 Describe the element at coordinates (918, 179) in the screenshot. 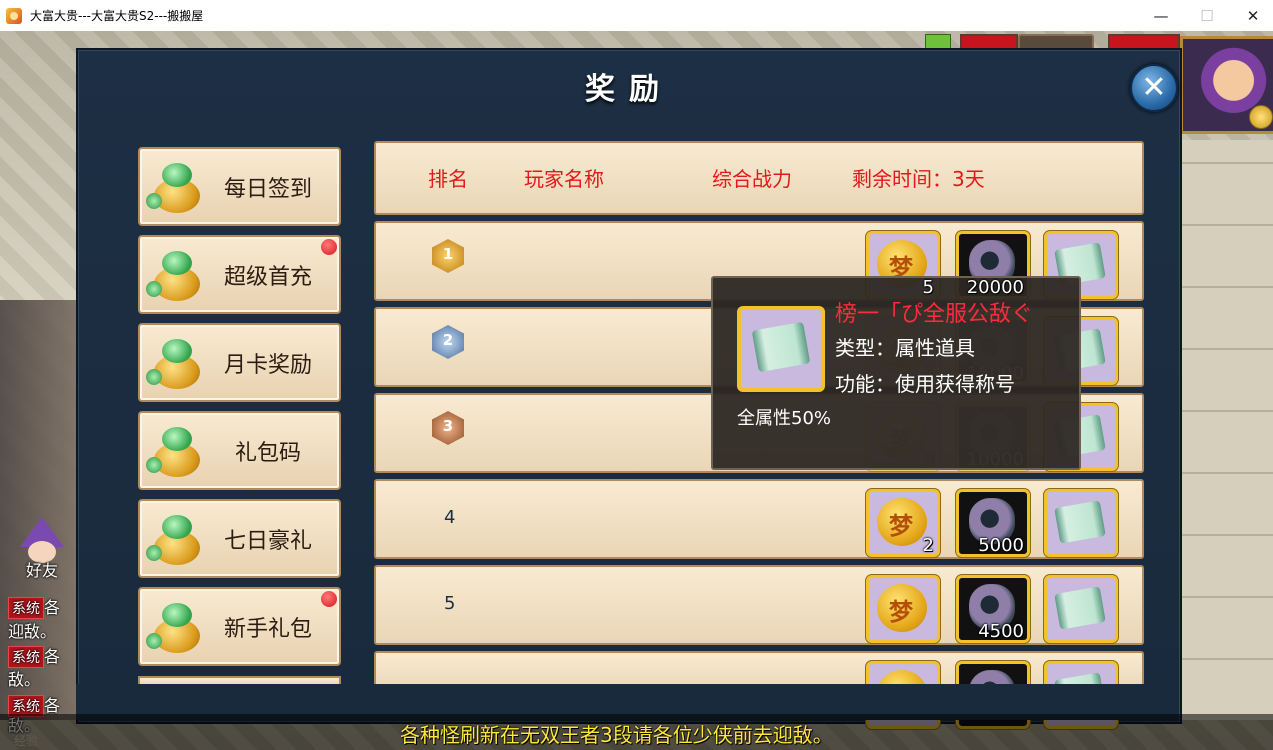

I see `header-time-left: 剩余时间：3天` at that location.